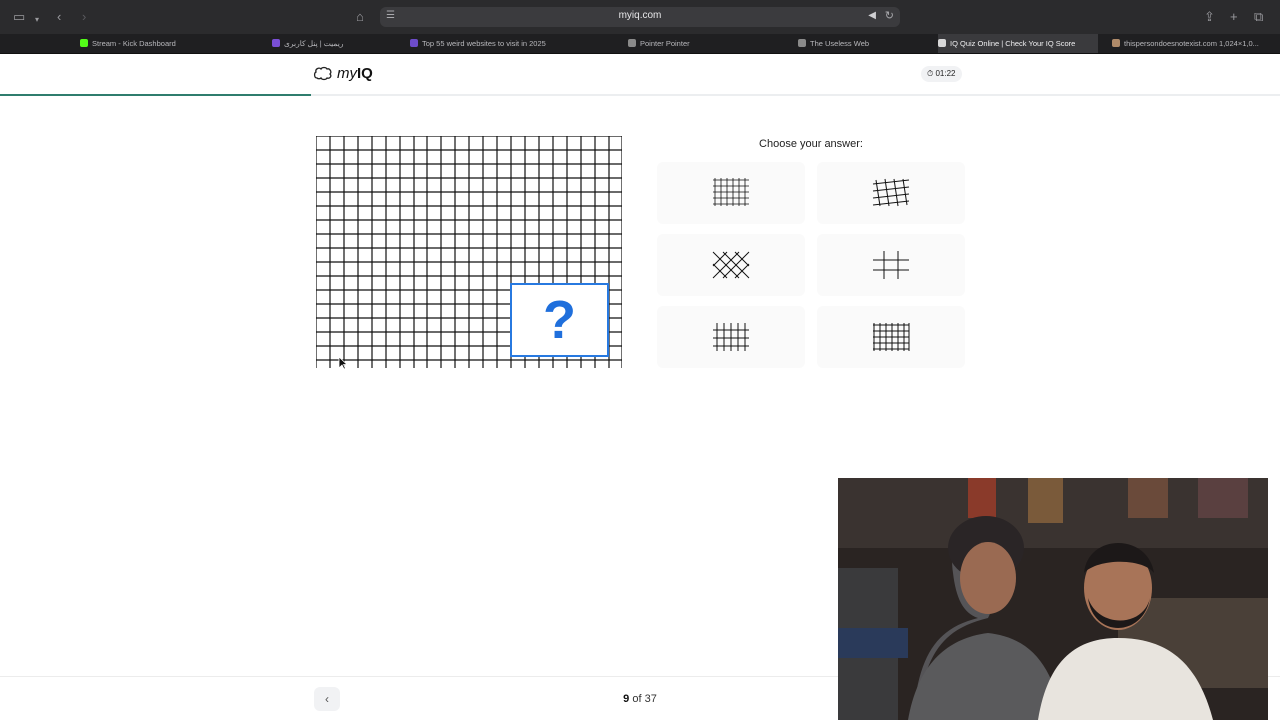  I want to click on dense-grid-icon, so click(731, 192).